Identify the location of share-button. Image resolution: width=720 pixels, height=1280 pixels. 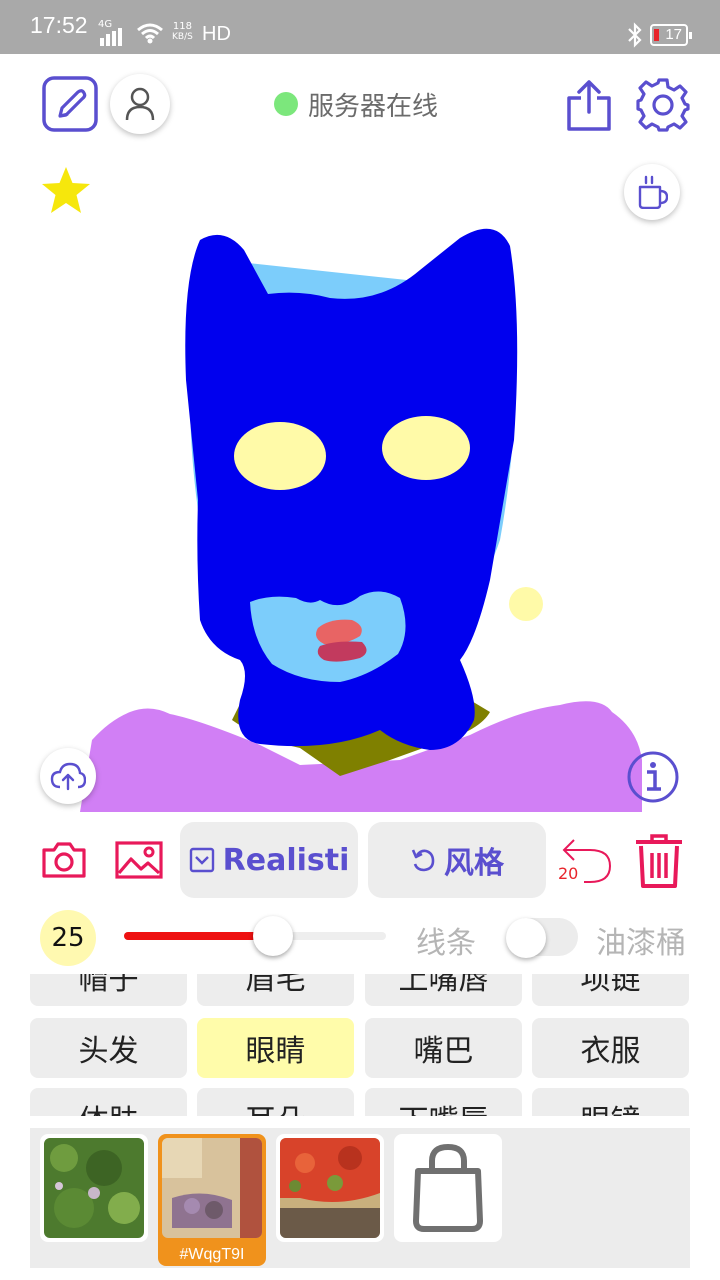
(589, 105).